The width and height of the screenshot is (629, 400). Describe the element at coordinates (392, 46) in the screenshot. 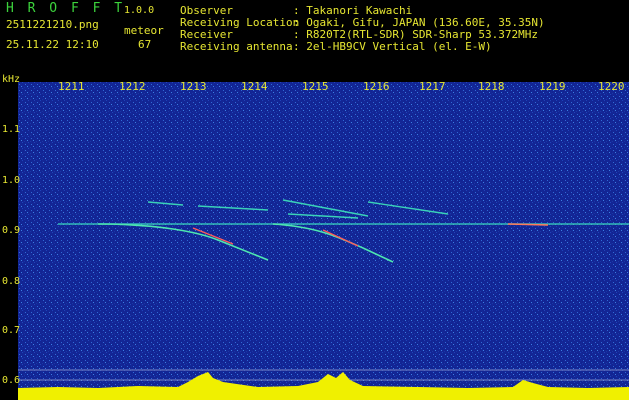

I see `antenna-value: : 2el-HB9CV Vertical (el. E-W)` at that location.